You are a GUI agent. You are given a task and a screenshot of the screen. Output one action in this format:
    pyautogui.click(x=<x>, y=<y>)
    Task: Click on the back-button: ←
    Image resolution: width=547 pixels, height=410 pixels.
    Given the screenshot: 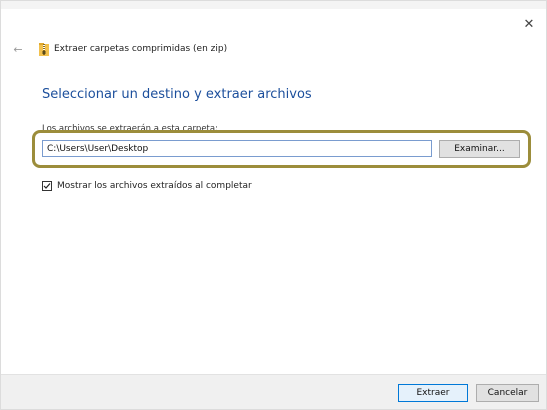 What is the action you would take?
    pyautogui.click(x=18, y=49)
    